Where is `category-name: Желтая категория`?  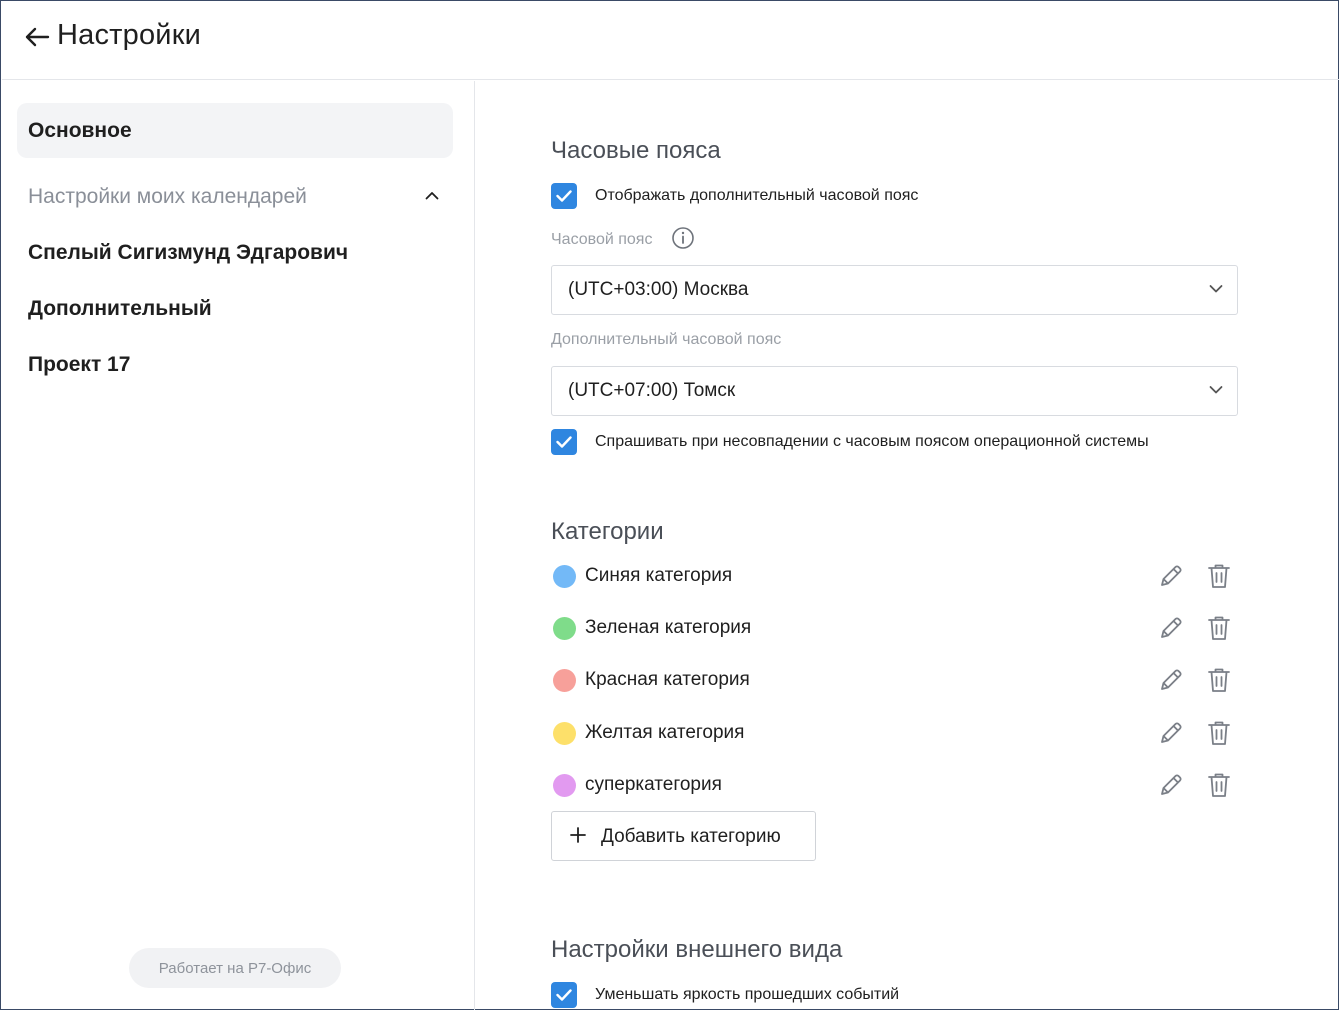 category-name: Желтая категория is located at coordinates (665, 732).